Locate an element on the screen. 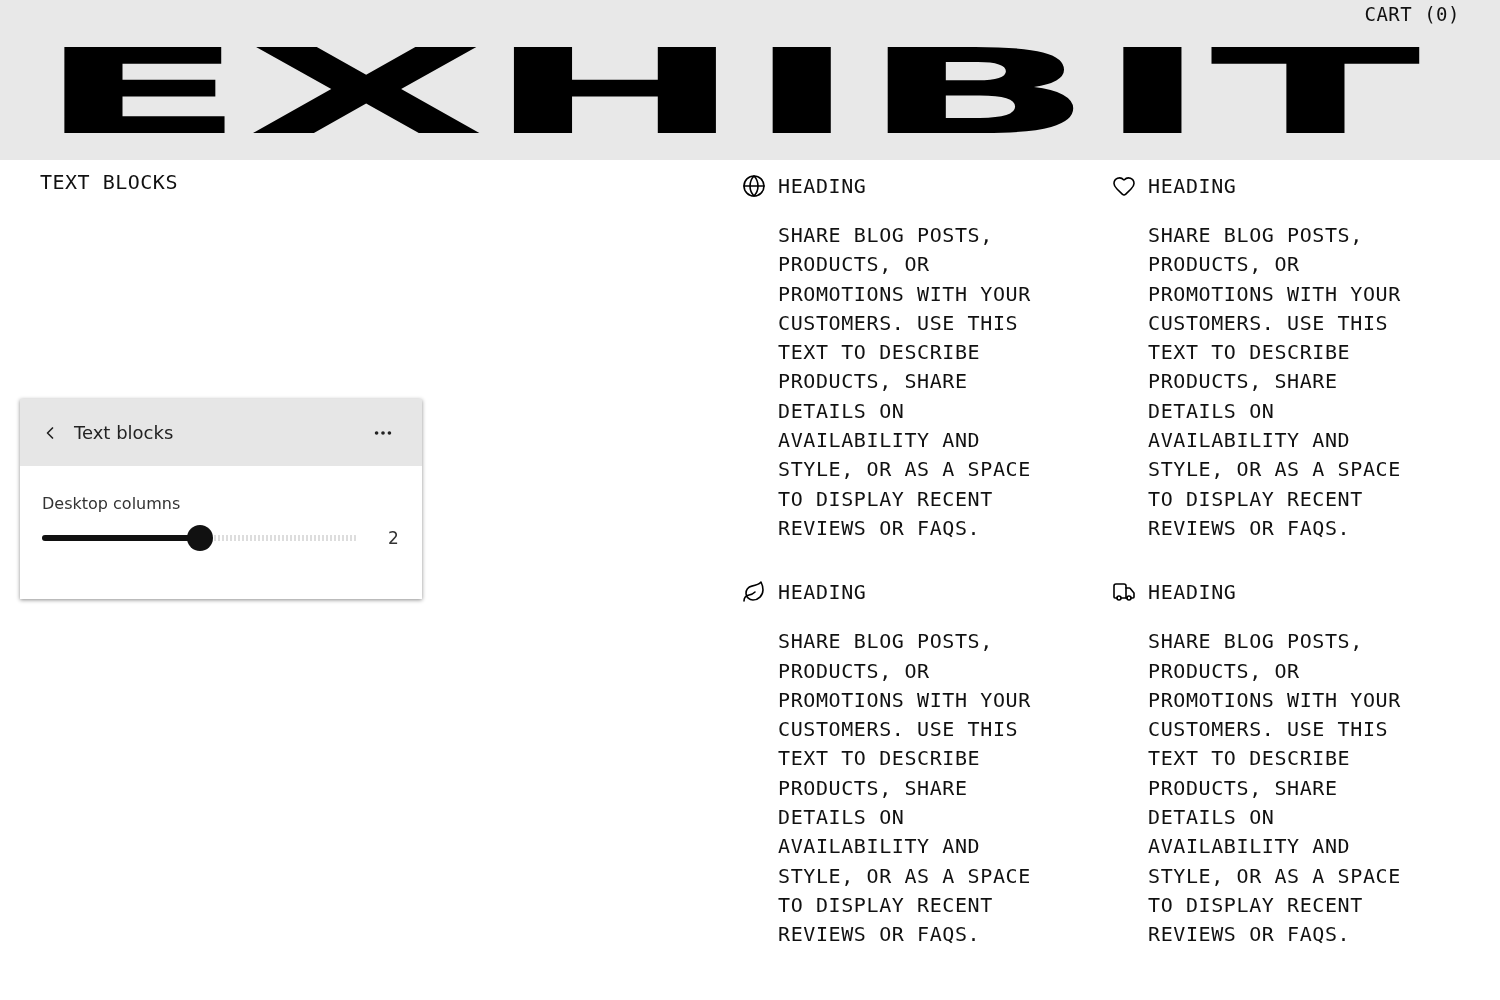 The width and height of the screenshot is (1500, 1000). heart-icon is located at coordinates (1124, 186).